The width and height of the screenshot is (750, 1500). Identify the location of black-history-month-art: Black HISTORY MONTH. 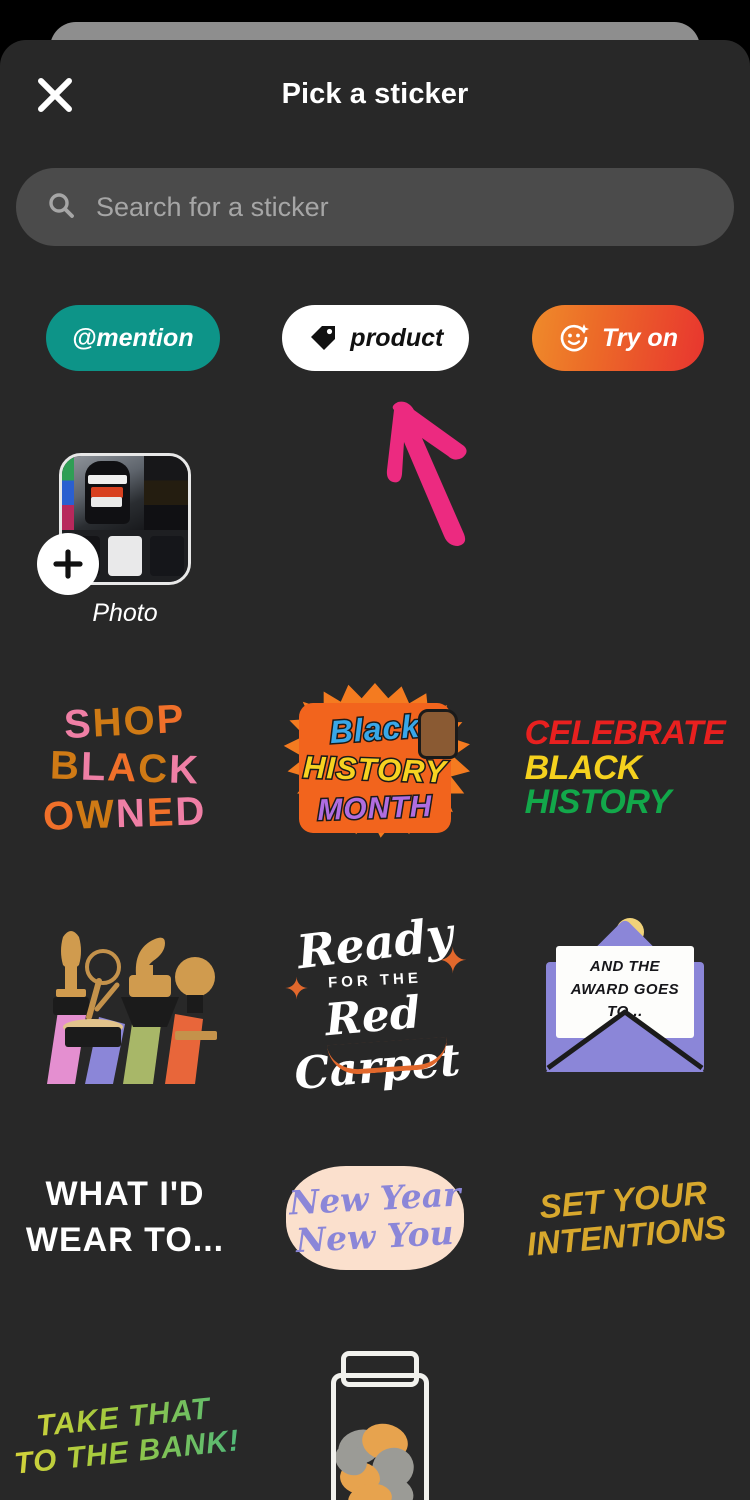
(375, 768).